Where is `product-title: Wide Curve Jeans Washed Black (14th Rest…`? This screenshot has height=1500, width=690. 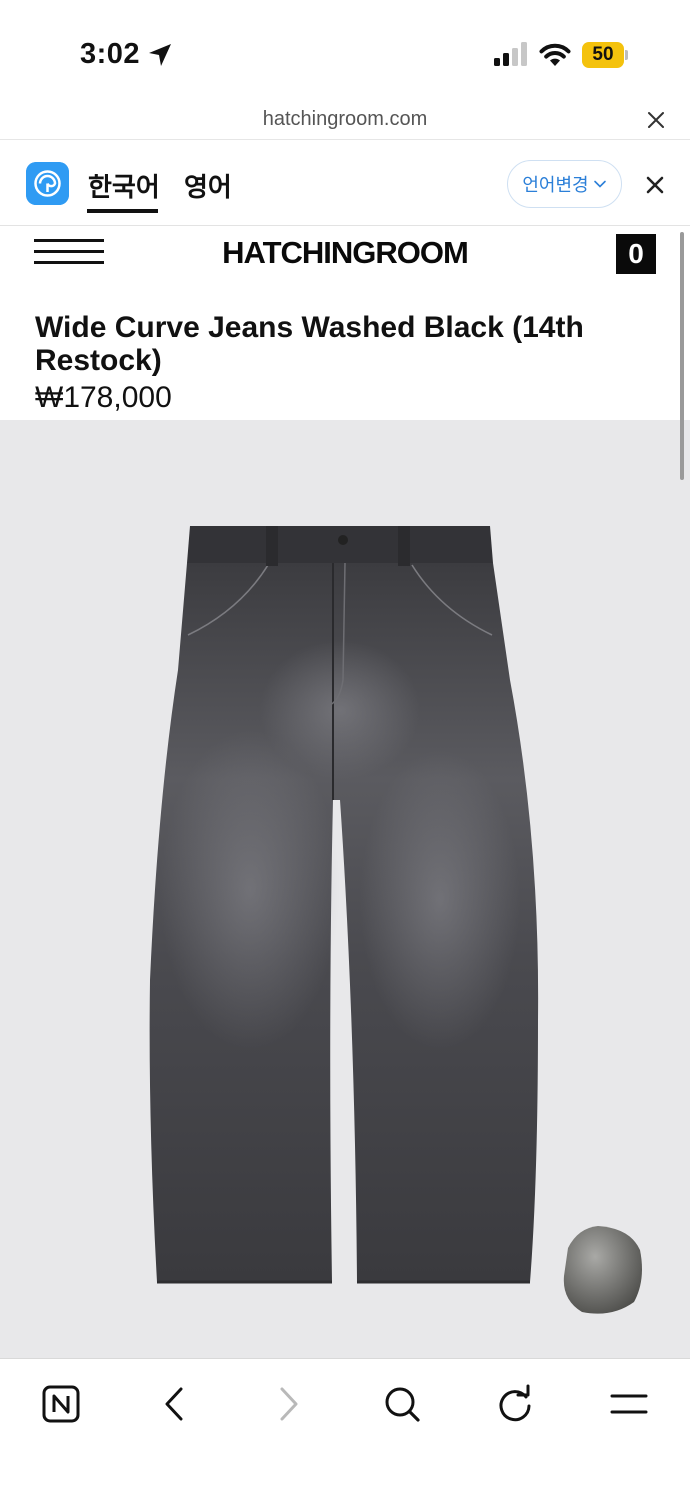 product-title: Wide Curve Jeans Washed Black (14th Rest… is located at coordinates (309, 344).